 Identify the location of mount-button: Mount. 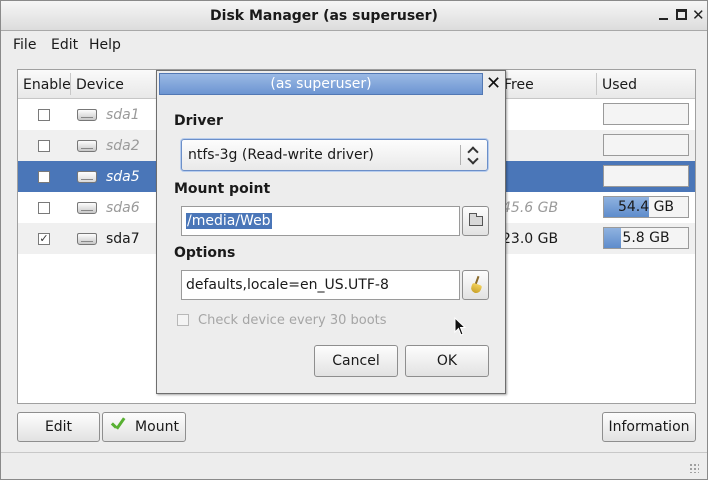
(144, 427).